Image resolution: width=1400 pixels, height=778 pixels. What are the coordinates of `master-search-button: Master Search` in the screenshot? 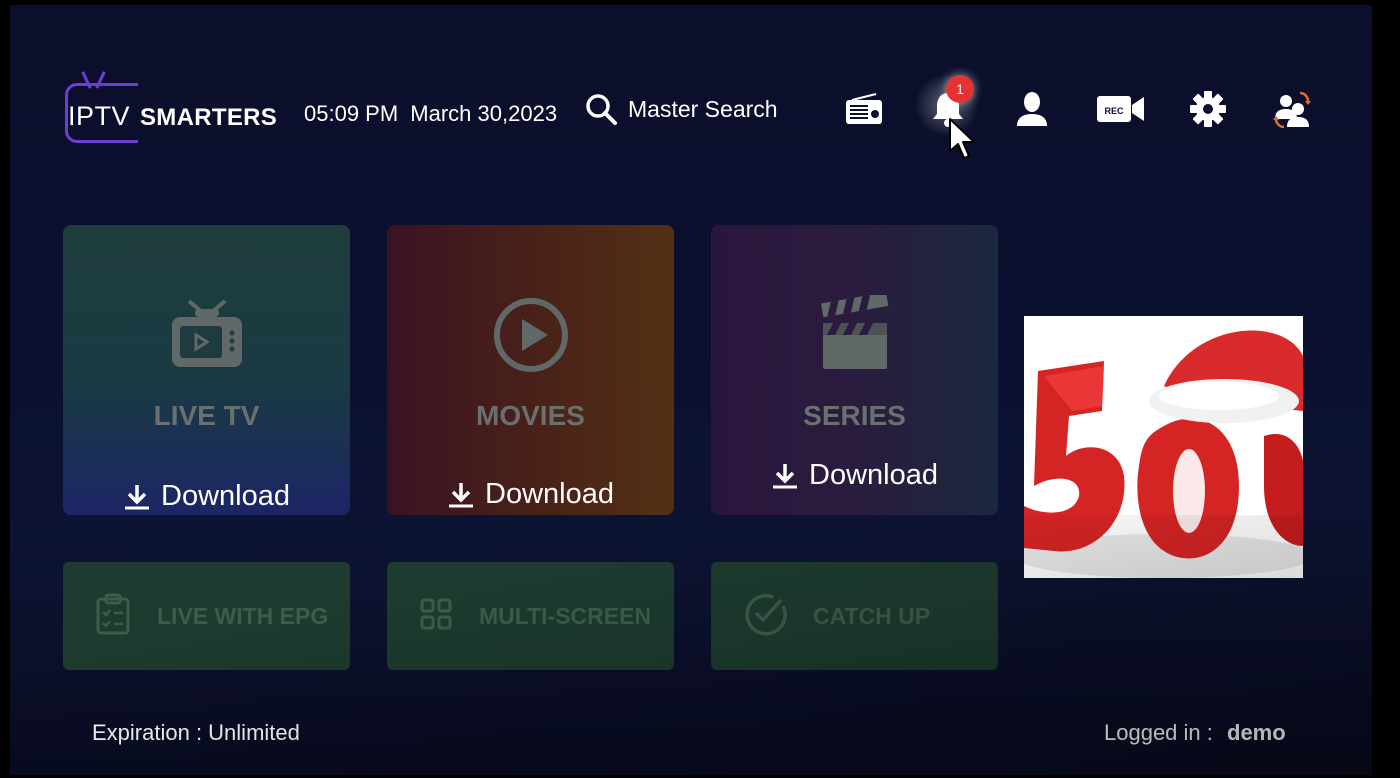 It's located at (681, 109).